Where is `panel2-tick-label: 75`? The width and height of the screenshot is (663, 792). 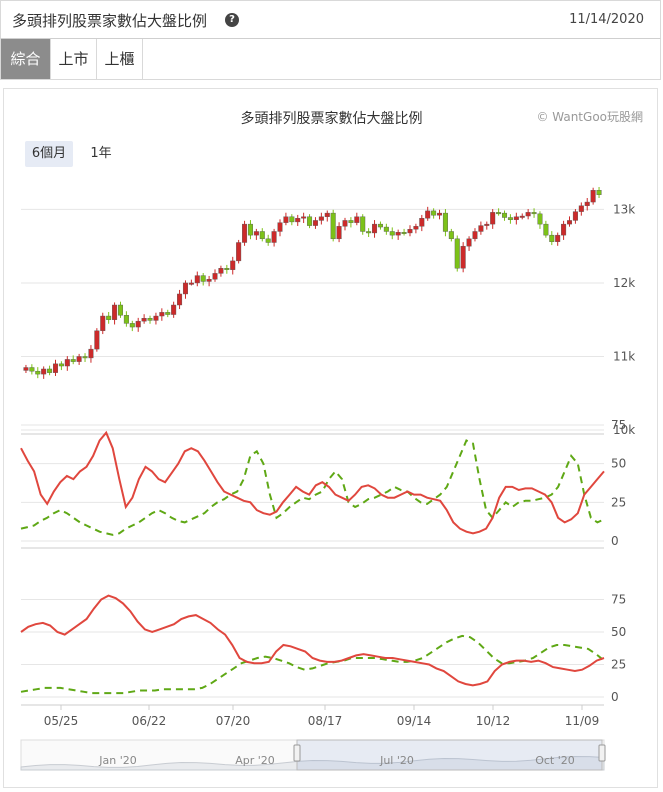
panel2-tick-label: 75 is located at coordinates (618, 600).